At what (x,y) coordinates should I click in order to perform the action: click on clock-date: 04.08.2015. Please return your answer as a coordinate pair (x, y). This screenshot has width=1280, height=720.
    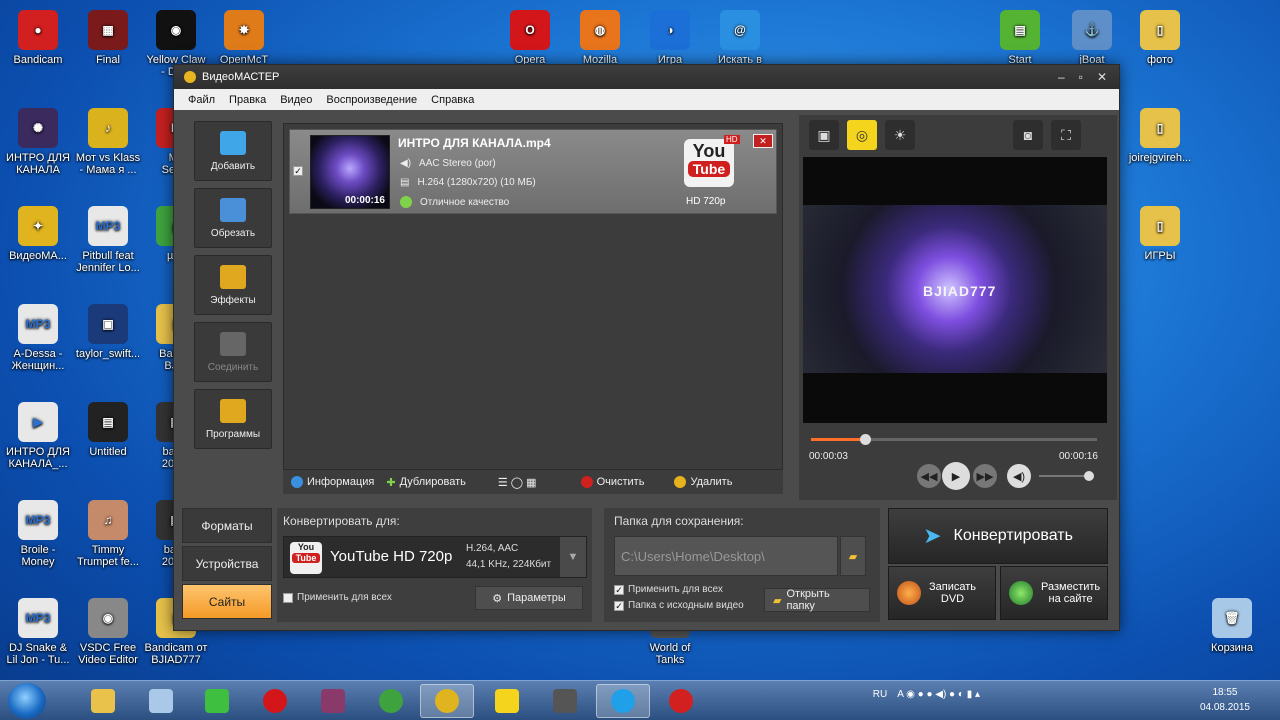
    Looking at the image, I should click on (1224, 707).